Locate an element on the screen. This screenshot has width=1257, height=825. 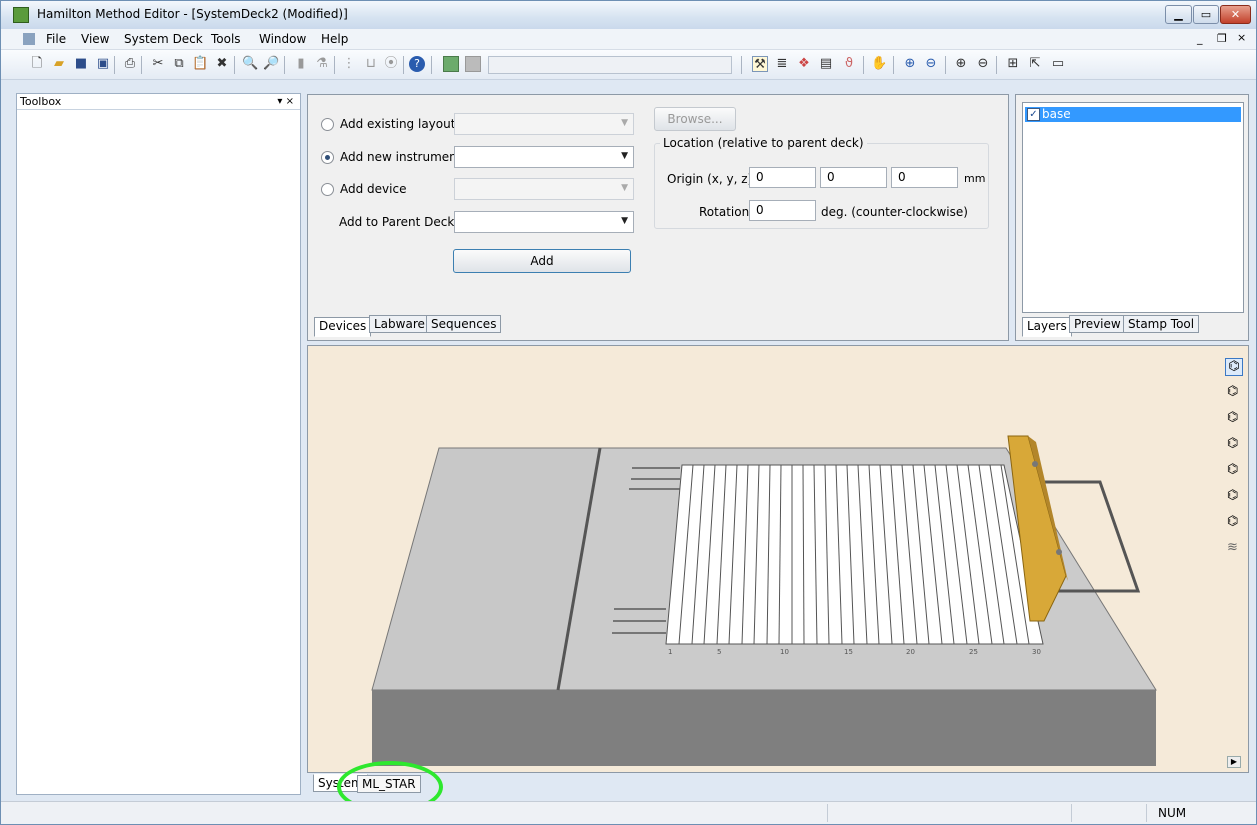
delete-icon: ✖ is located at coordinates (222, 64).